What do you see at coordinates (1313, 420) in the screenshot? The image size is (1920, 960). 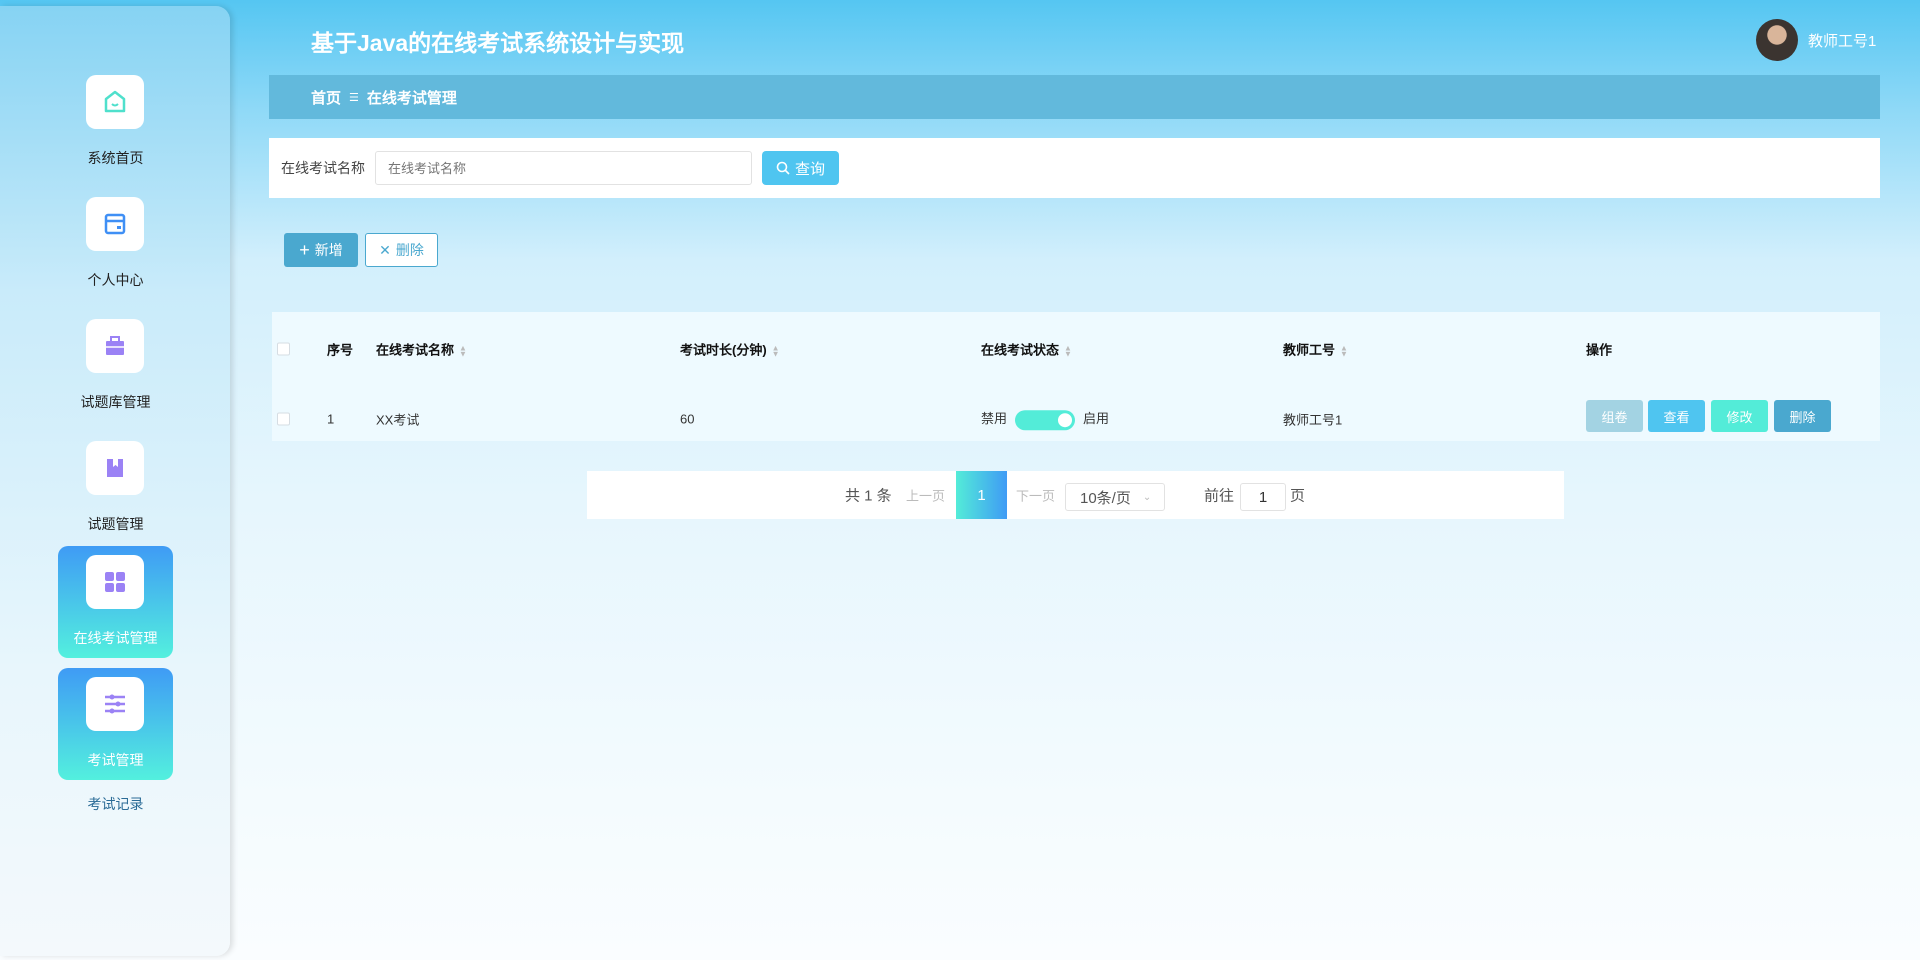 I see `cell-teacher: 教师工号1` at bounding box center [1313, 420].